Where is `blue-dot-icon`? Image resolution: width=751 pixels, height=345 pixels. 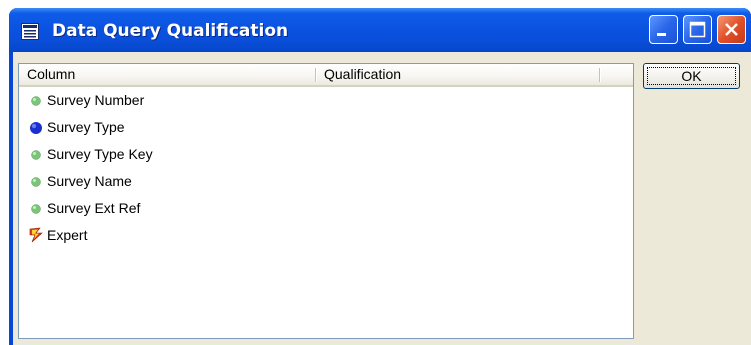
blue-dot-icon is located at coordinates (36, 128).